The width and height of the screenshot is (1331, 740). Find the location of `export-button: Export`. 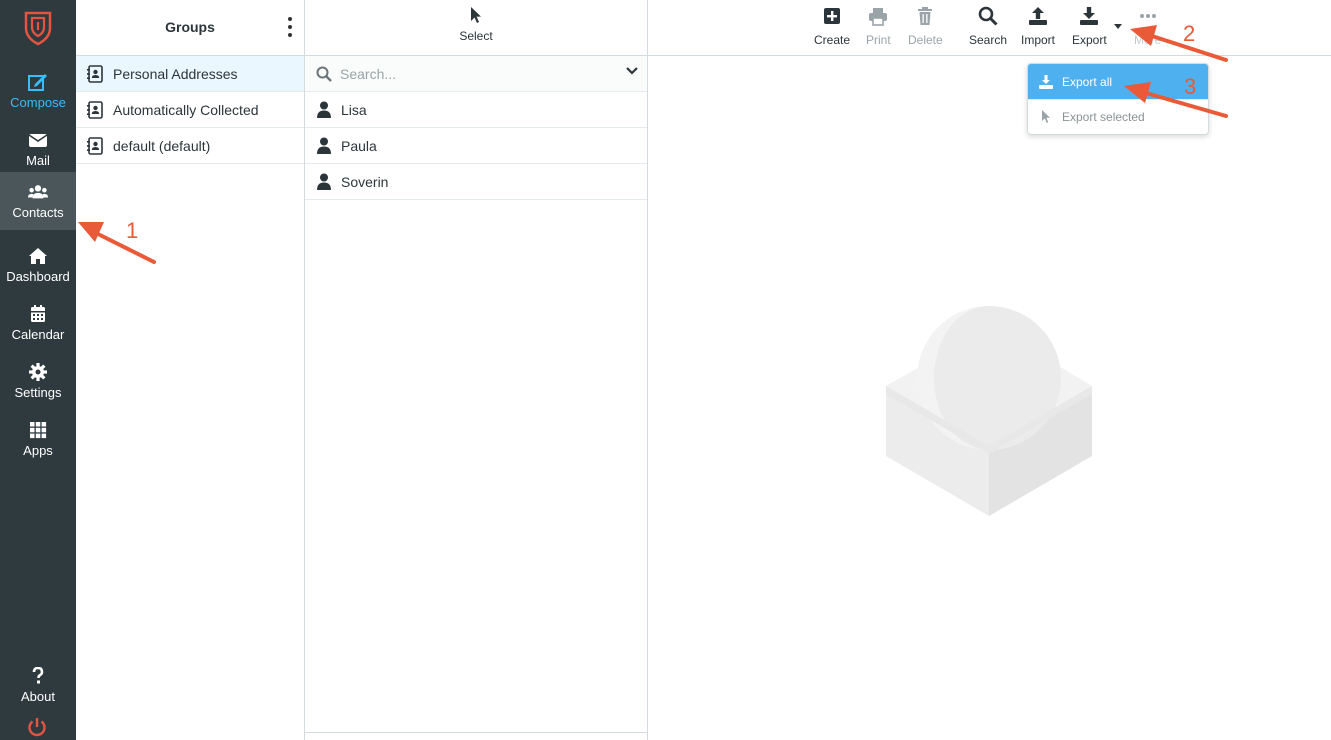

export-button: Export is located at coordinates (1089, 26).